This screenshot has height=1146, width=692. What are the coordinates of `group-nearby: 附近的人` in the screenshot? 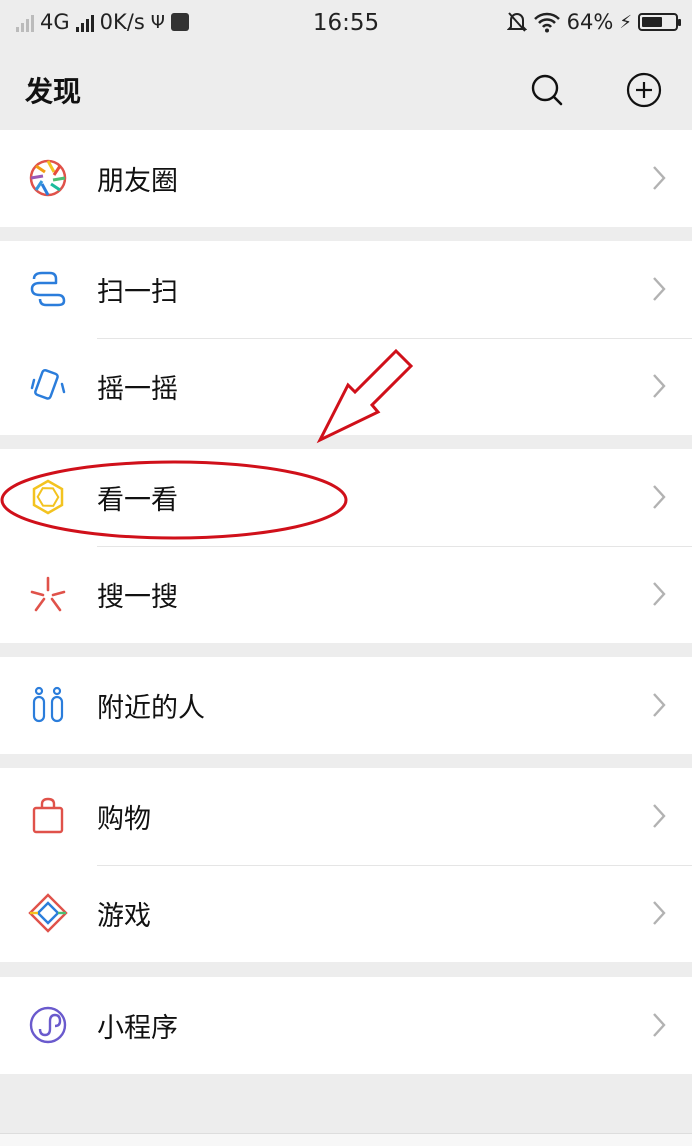 It's located at (346, 705).